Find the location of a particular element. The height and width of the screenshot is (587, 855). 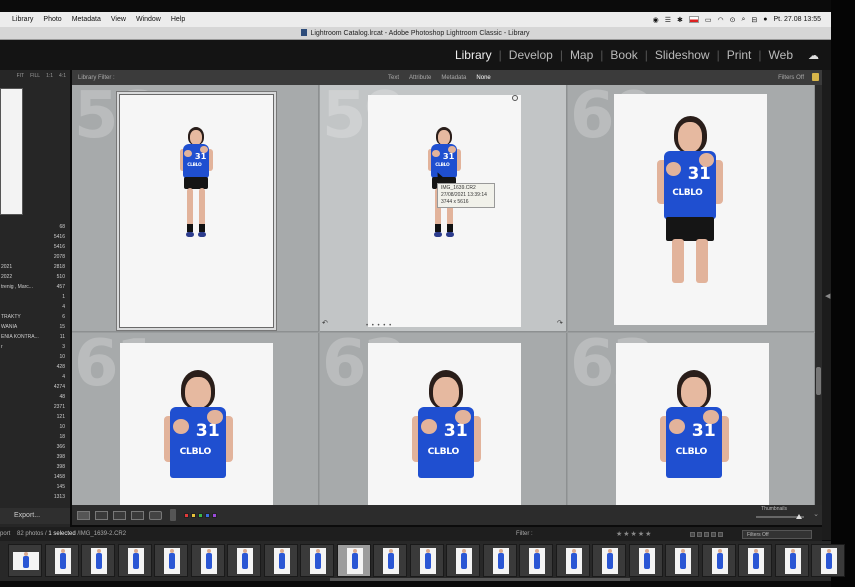

filter-preset-status: Filters Off is located at coordinates (791, 78).